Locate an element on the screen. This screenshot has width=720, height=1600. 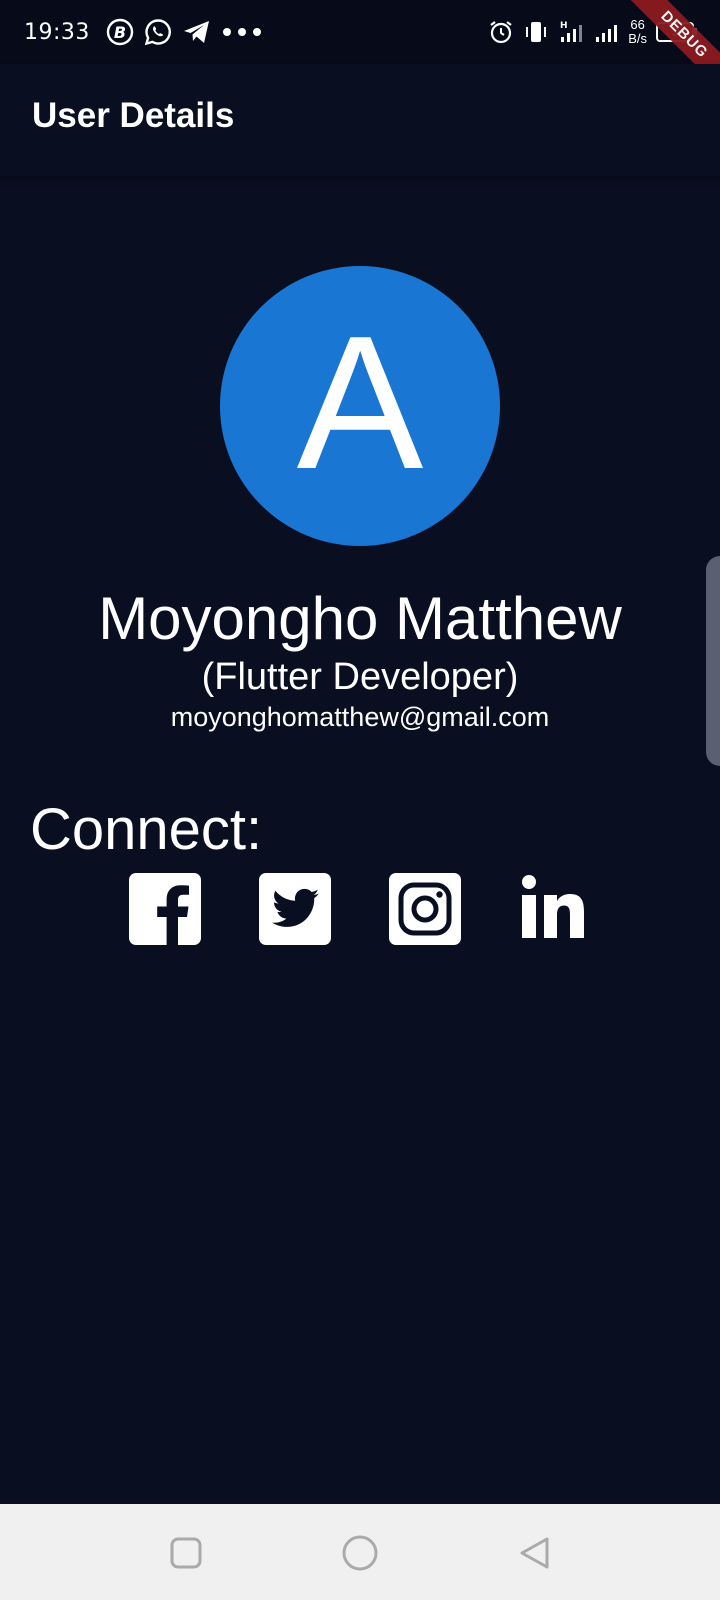
square-icon is located at coordinates (186, 1553).